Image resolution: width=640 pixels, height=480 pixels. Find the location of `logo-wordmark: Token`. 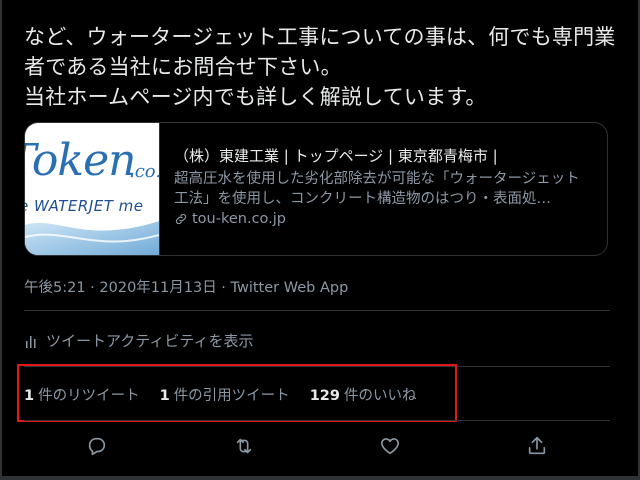

logo-wordmark: Token is located at coordinates (80, 160).